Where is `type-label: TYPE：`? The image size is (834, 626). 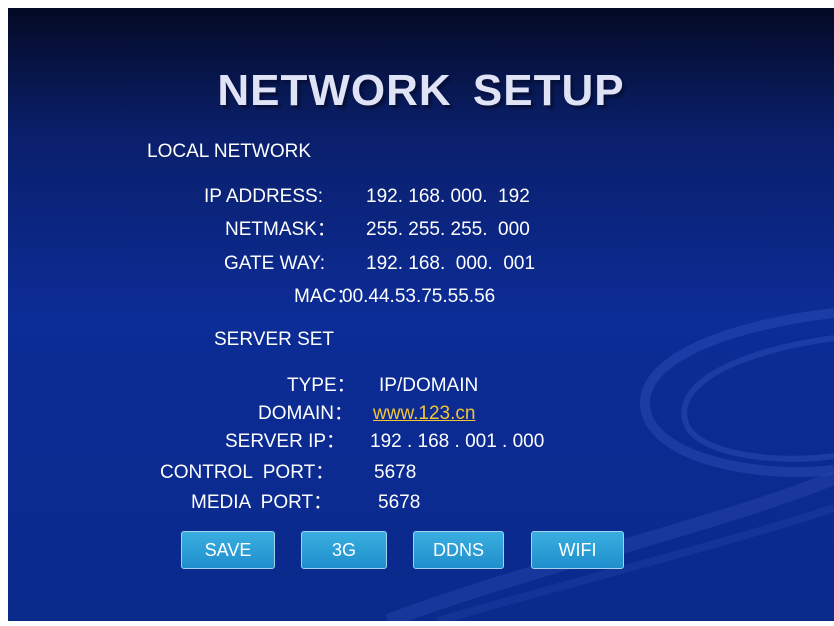 type-label: TYPE： is located at coordinates (321, 385).